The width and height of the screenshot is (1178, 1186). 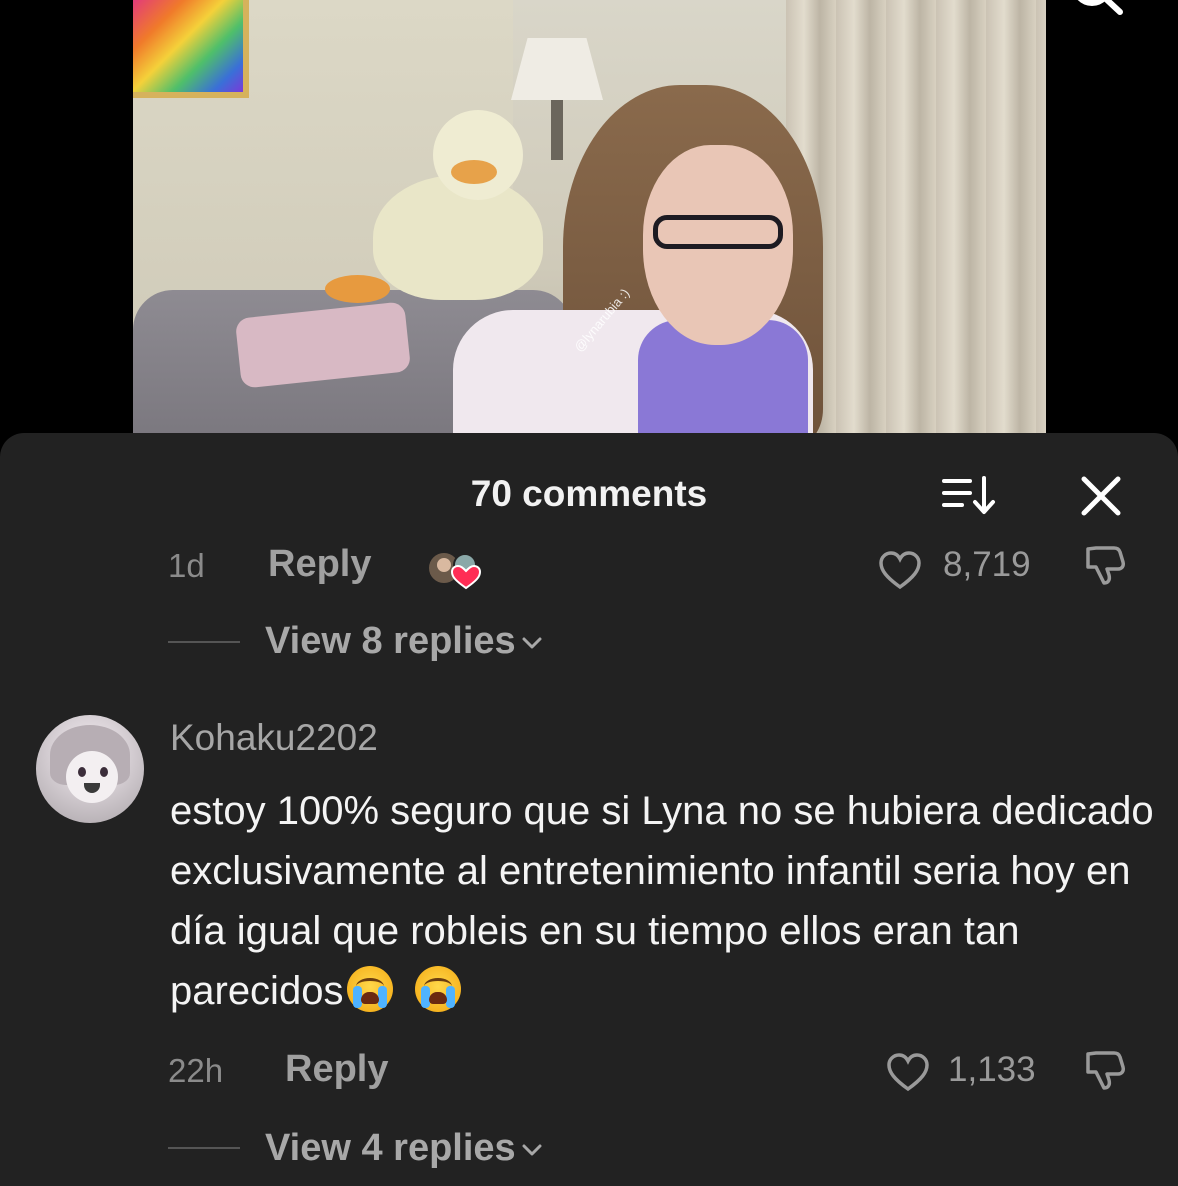 What do you see at coordinates (557, 130) in the screenshot?
I see `video-lamp-base` at bounding box center [557, 130].